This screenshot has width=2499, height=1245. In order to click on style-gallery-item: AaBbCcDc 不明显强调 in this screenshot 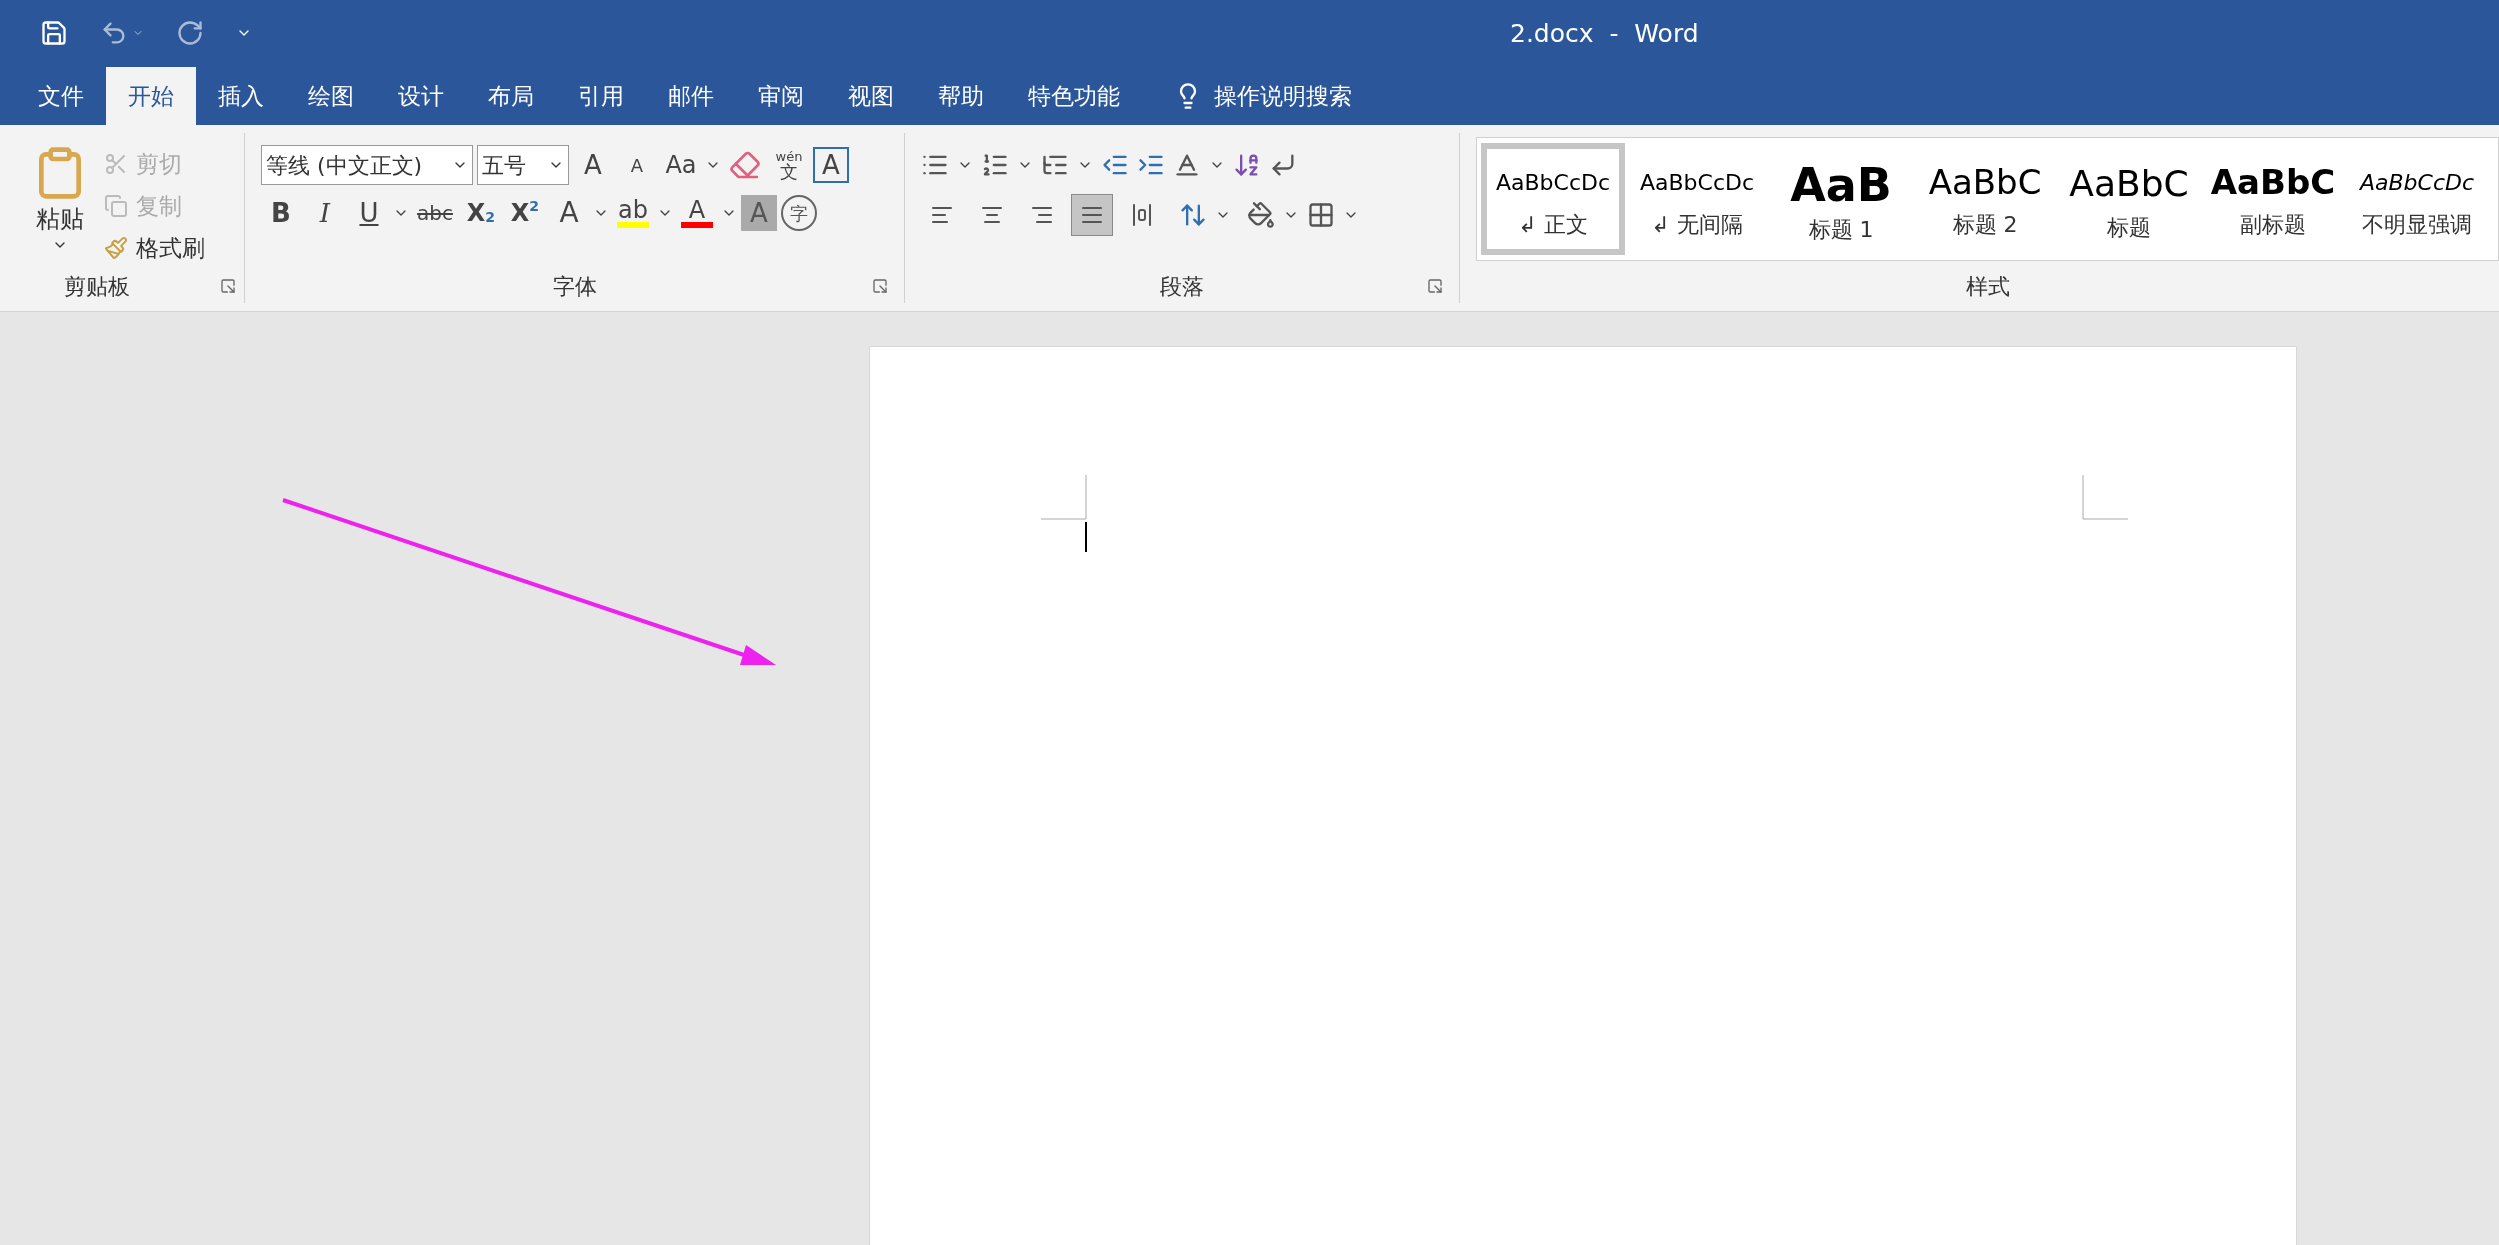, I will do `click(2417, 199)`.